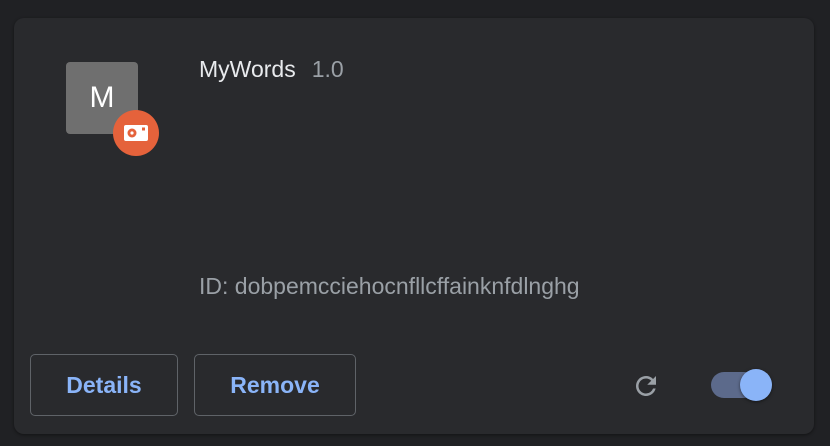 The image size is (830, 446). I want to click on toggle-knob, so click(756, 385).